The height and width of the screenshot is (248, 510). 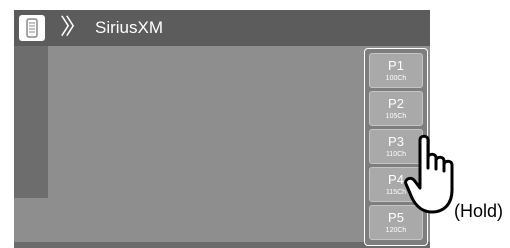 What do you see at coordinates (73, 27) in the screenshot?
I see `double-chevron-icon: 〉〉` at bounding box center [73, 27].